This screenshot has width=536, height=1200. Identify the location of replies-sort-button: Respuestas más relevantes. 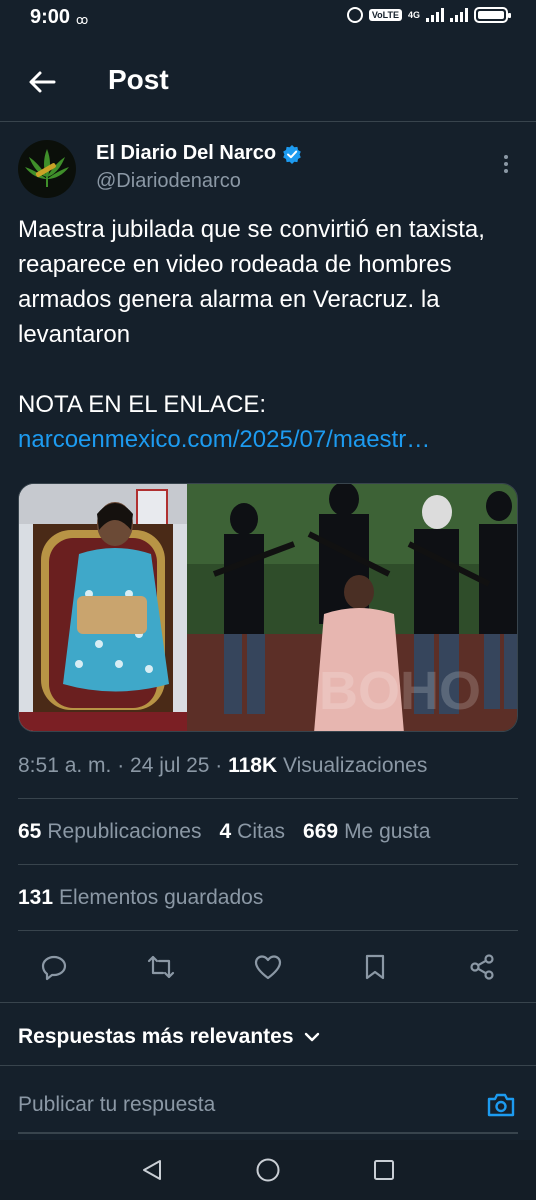
(169, 1037).